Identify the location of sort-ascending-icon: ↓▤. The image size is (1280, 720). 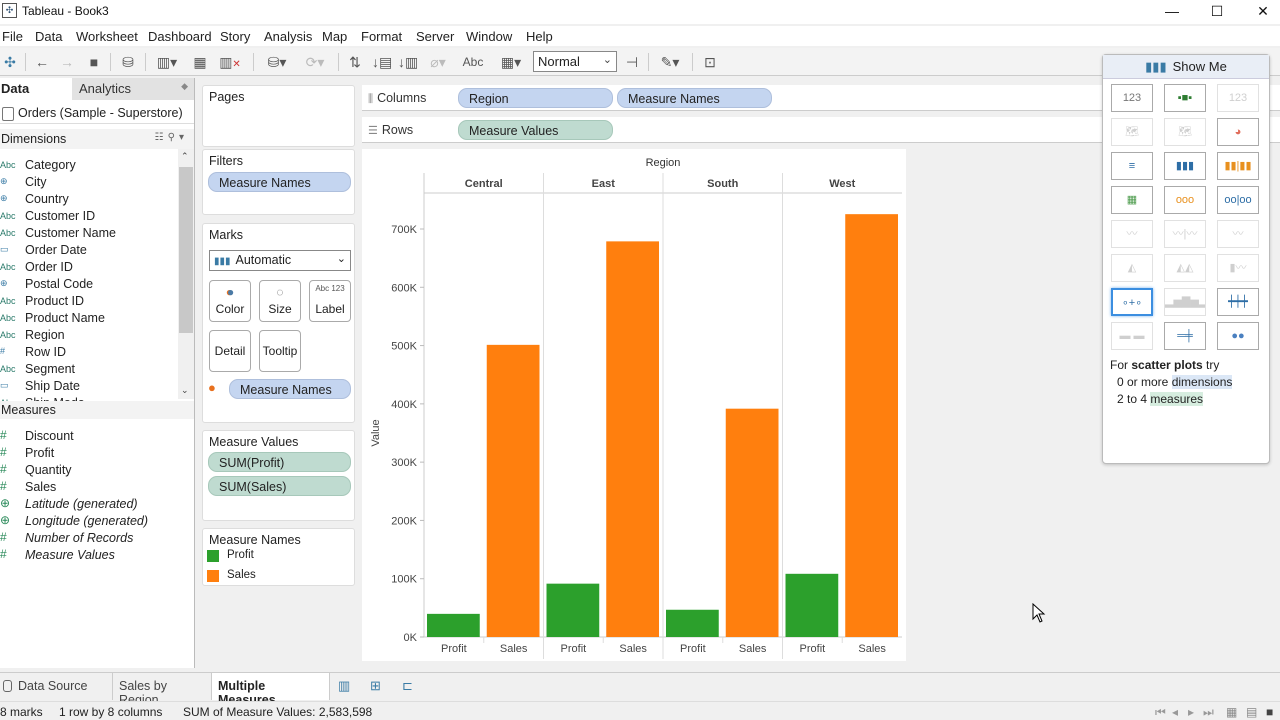
(382, 62).